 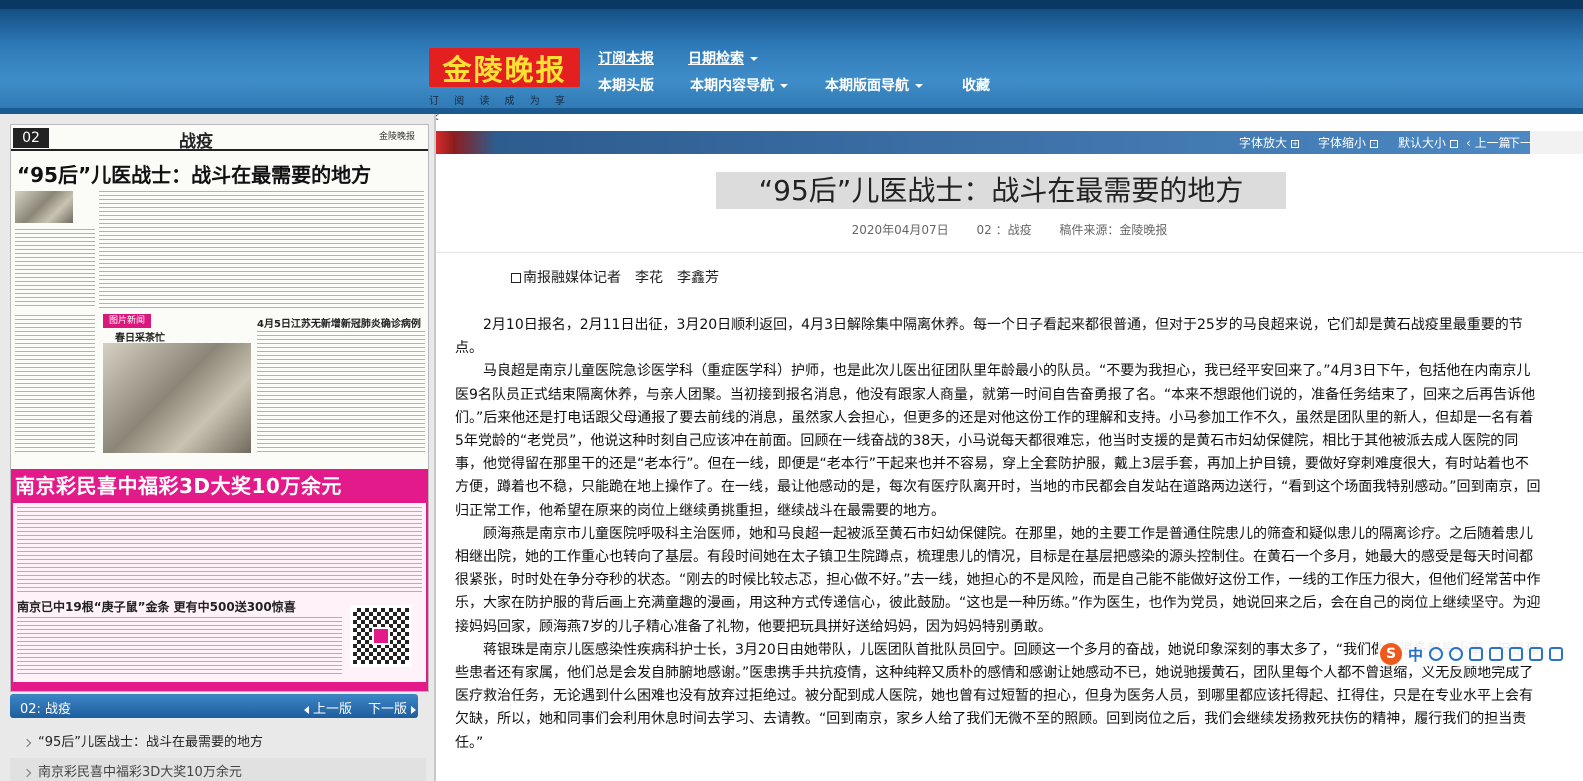 What do you see at coordinates (716, 59) in the screenshot?
I see `nav-date-search-label: 日期检索` at bounding box center [716, 59].